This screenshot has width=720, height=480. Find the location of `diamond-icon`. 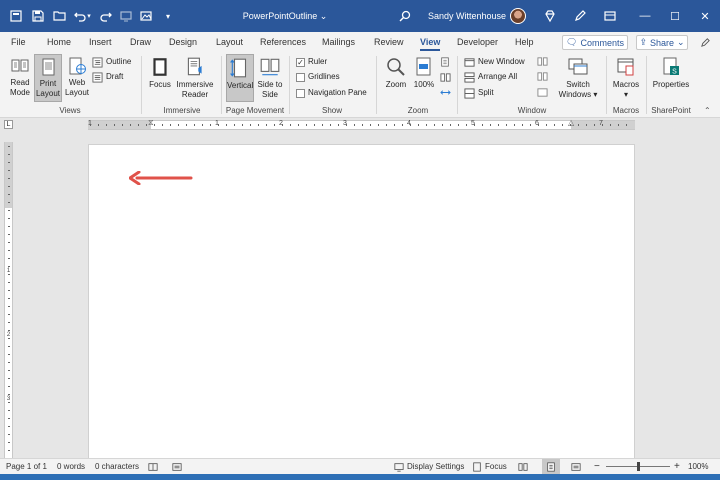

diamond-icon is located at coordinates (550, 16).